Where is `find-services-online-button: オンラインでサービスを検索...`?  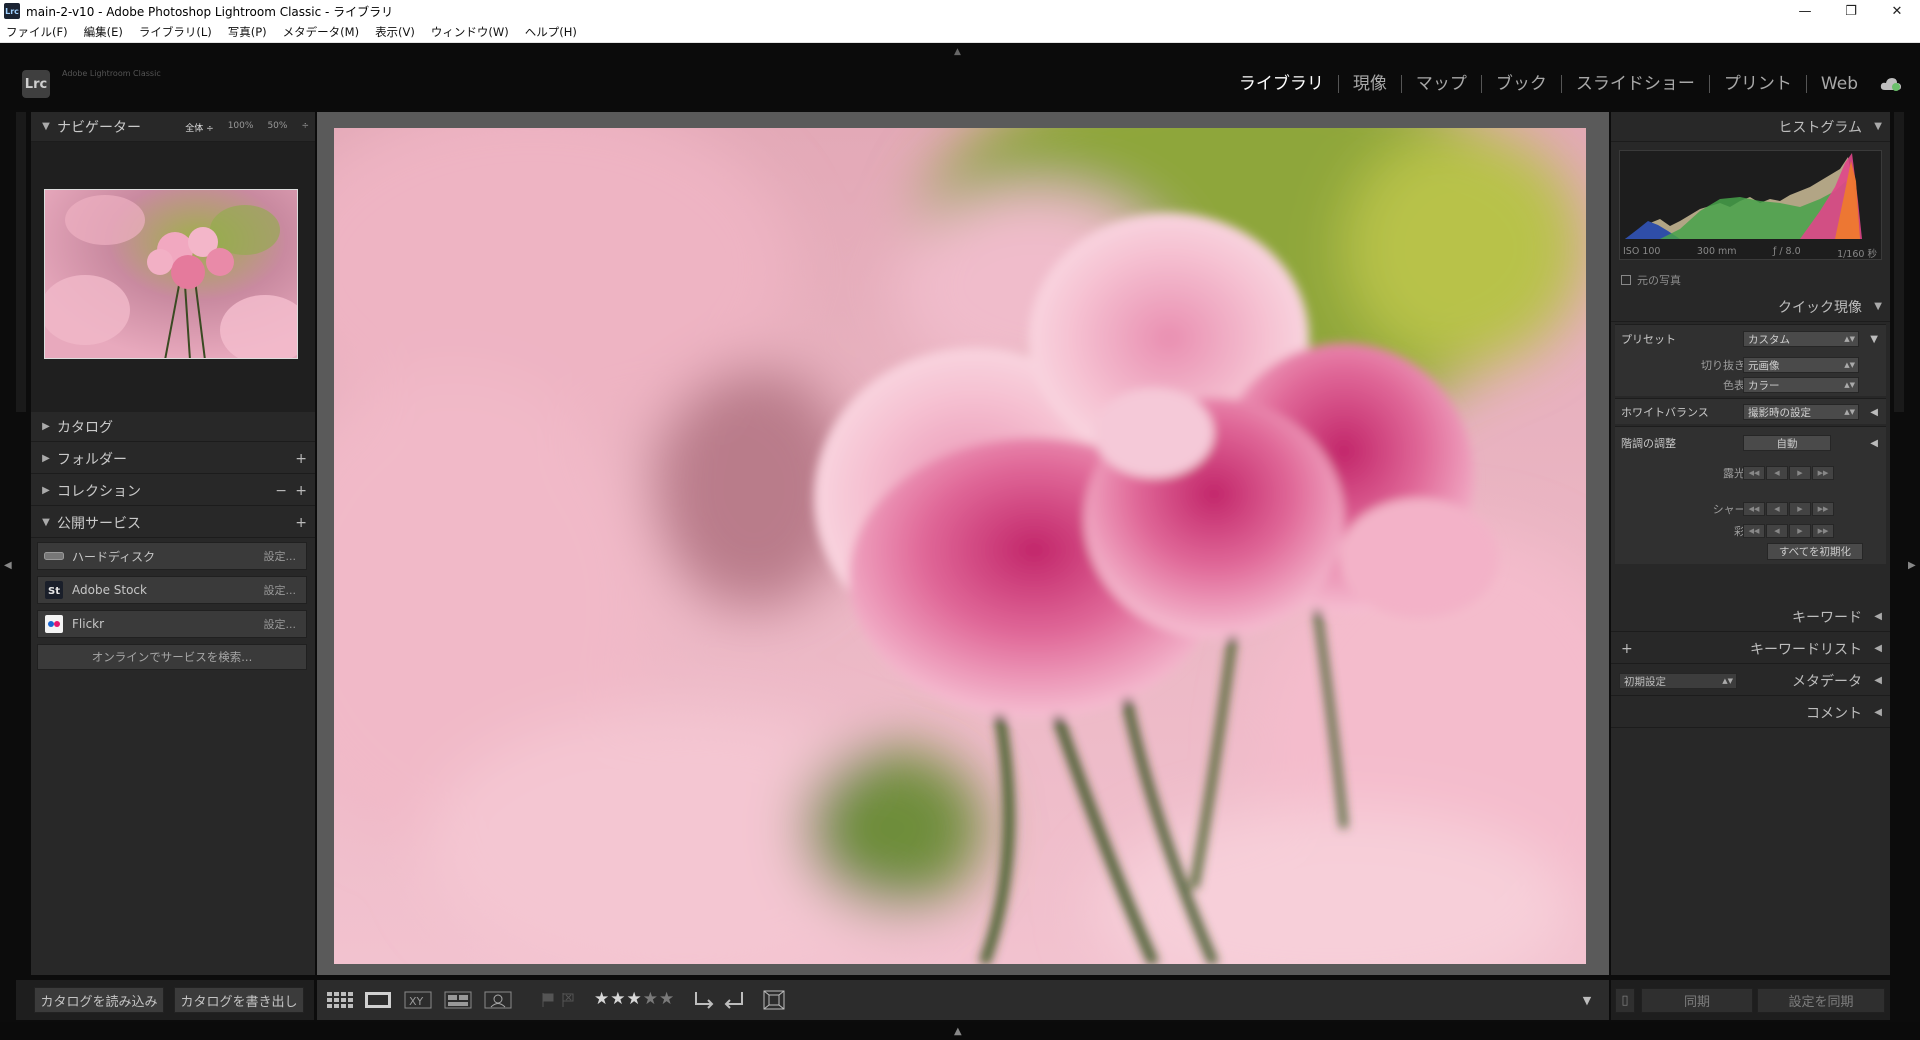
find-services-online-button: オンラインでサービスを検索... is located at coordinates (172, 657).